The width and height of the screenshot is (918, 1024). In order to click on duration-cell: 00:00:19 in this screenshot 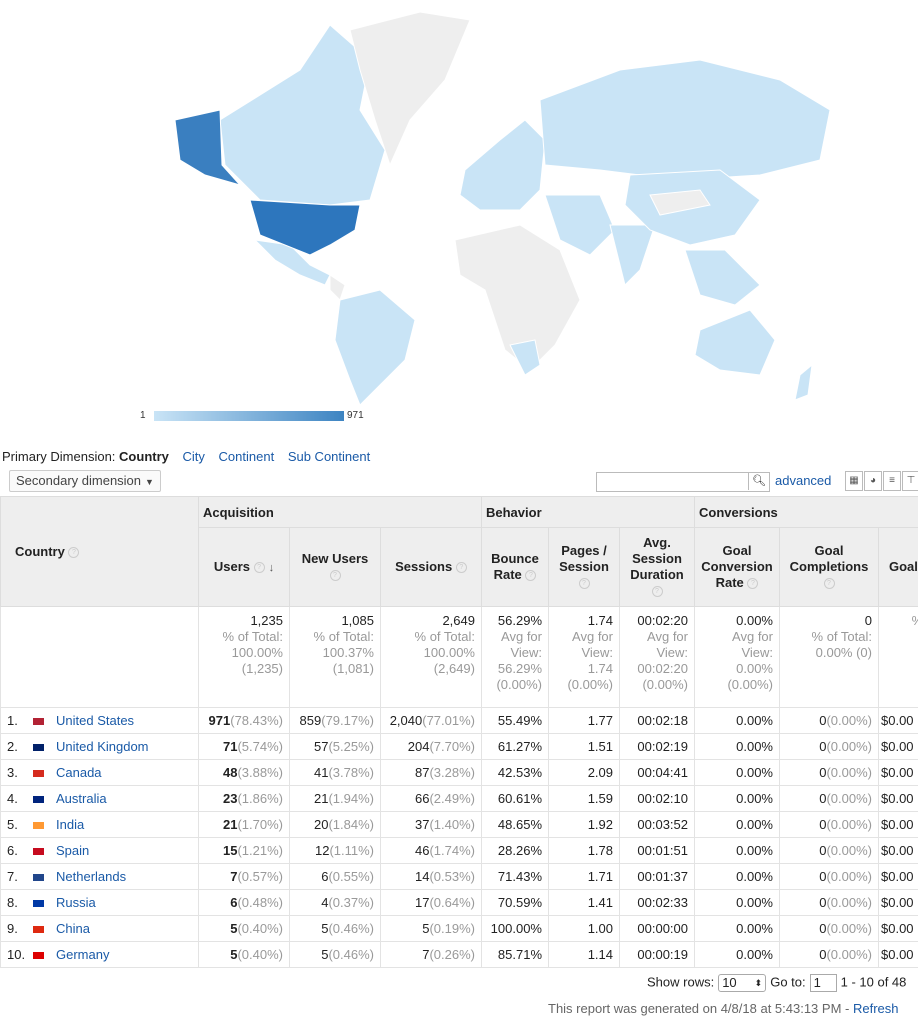, I will do `click(657, 954)`.